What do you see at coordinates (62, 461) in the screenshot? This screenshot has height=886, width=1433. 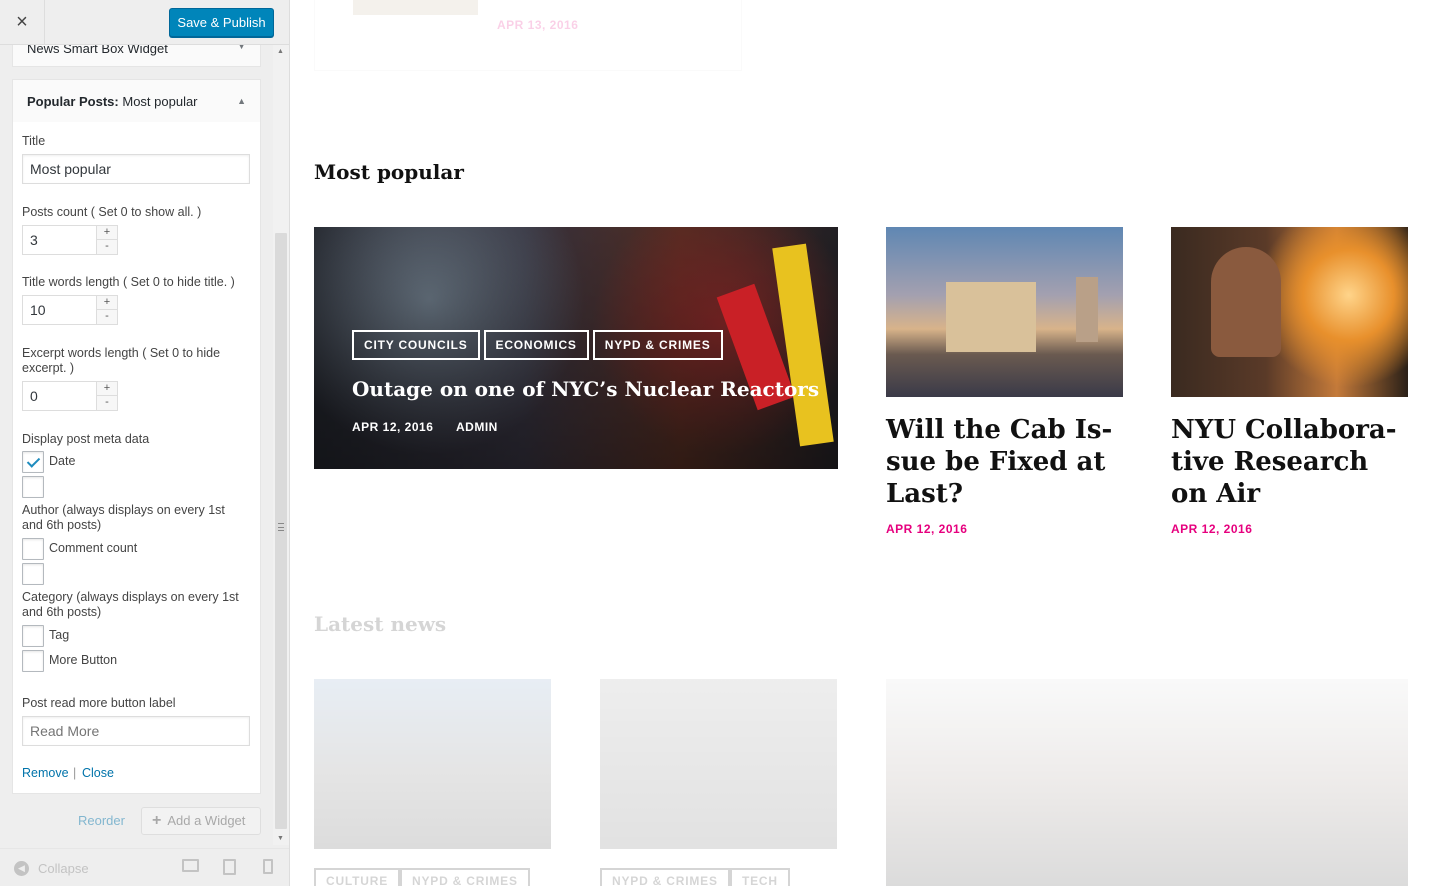 I see `date-label: Date` at bounding box center [62, 461].